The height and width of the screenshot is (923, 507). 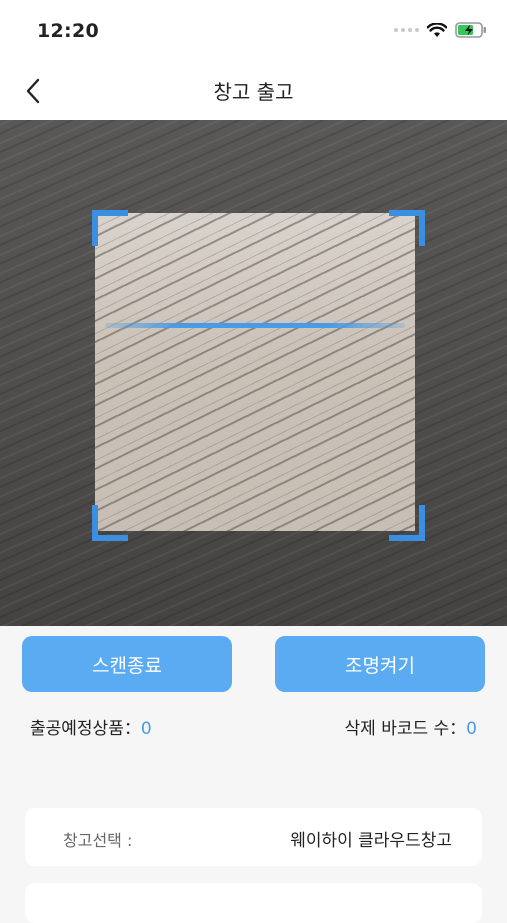 What do you see at coordinates (371, 841) in the screenshot?
I see `warehouse-select-value: 웨이하이 클라우드창고` at bounding box center [371, 841].